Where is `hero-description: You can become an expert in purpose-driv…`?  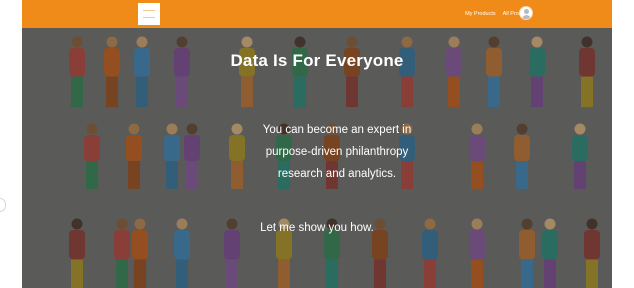 hero-description: You can become an expert in purpose-driv… is located at coordinates (337, 152).